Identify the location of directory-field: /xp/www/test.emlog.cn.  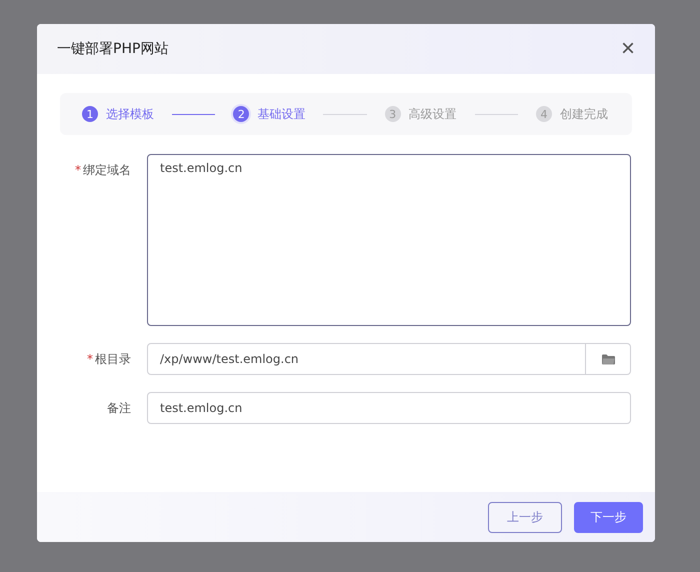
(366, 359).